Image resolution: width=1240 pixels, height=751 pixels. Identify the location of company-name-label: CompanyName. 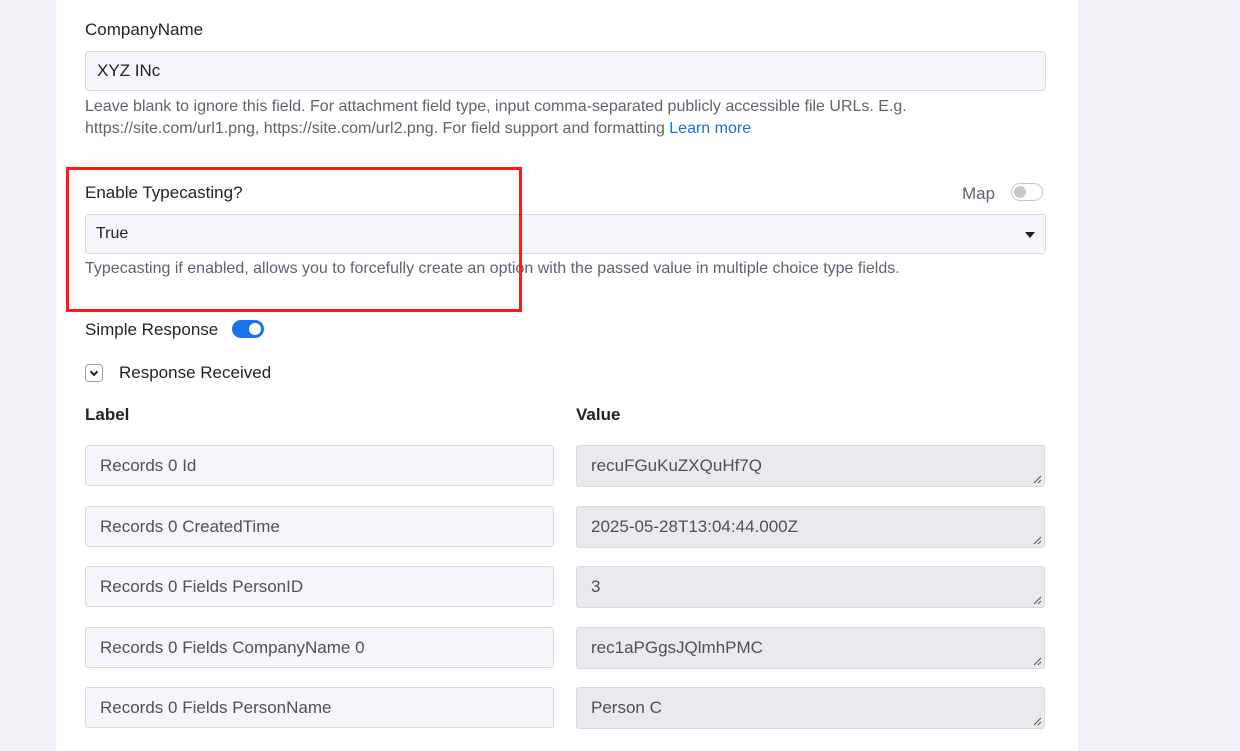
(144, 29).